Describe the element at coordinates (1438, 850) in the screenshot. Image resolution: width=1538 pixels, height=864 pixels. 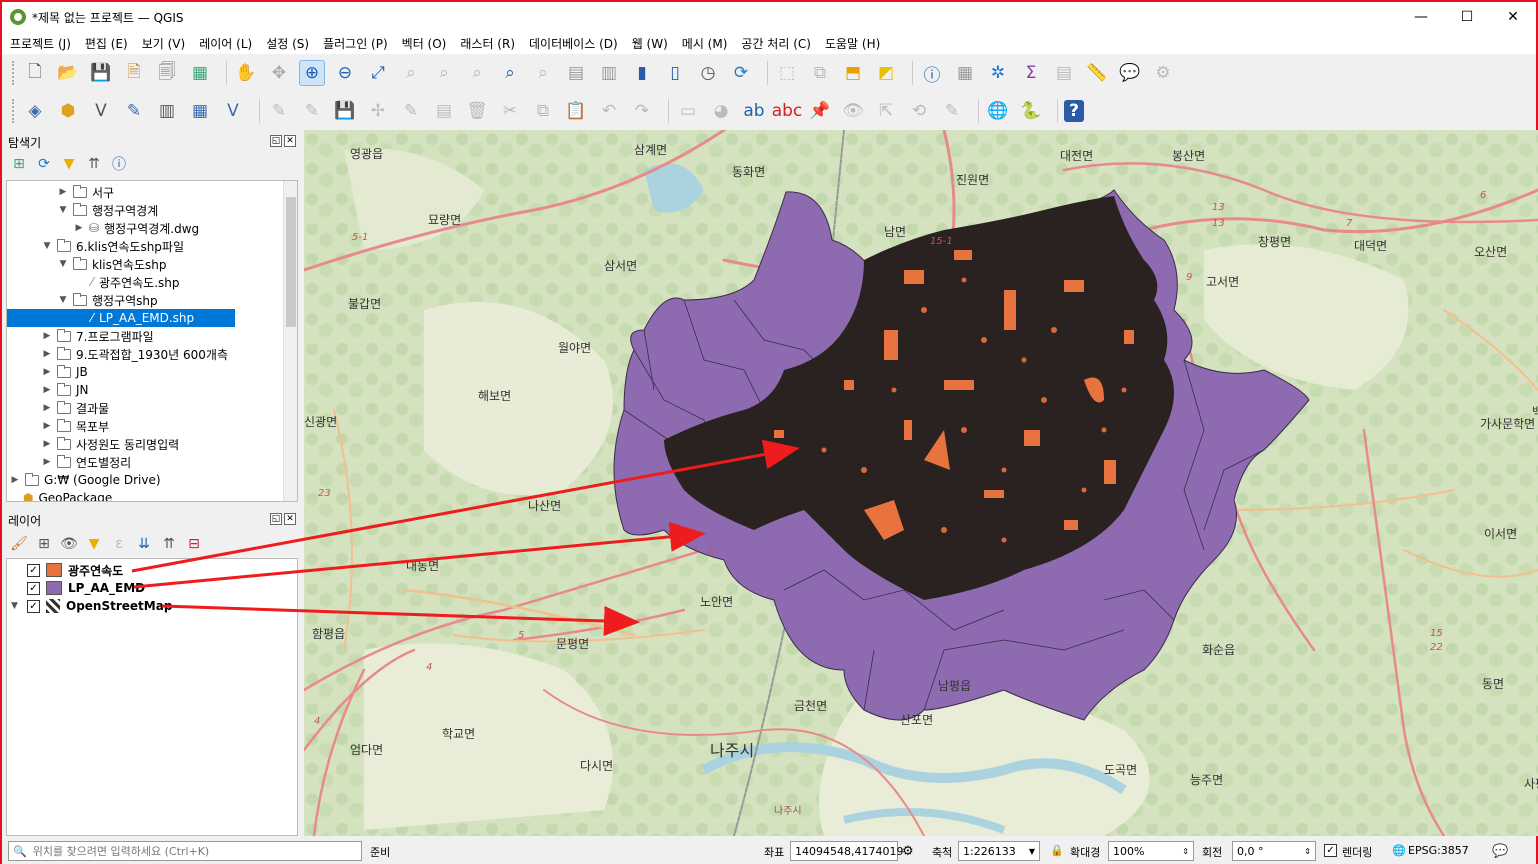
I see `crs-button: EPSG:3857` at that location.